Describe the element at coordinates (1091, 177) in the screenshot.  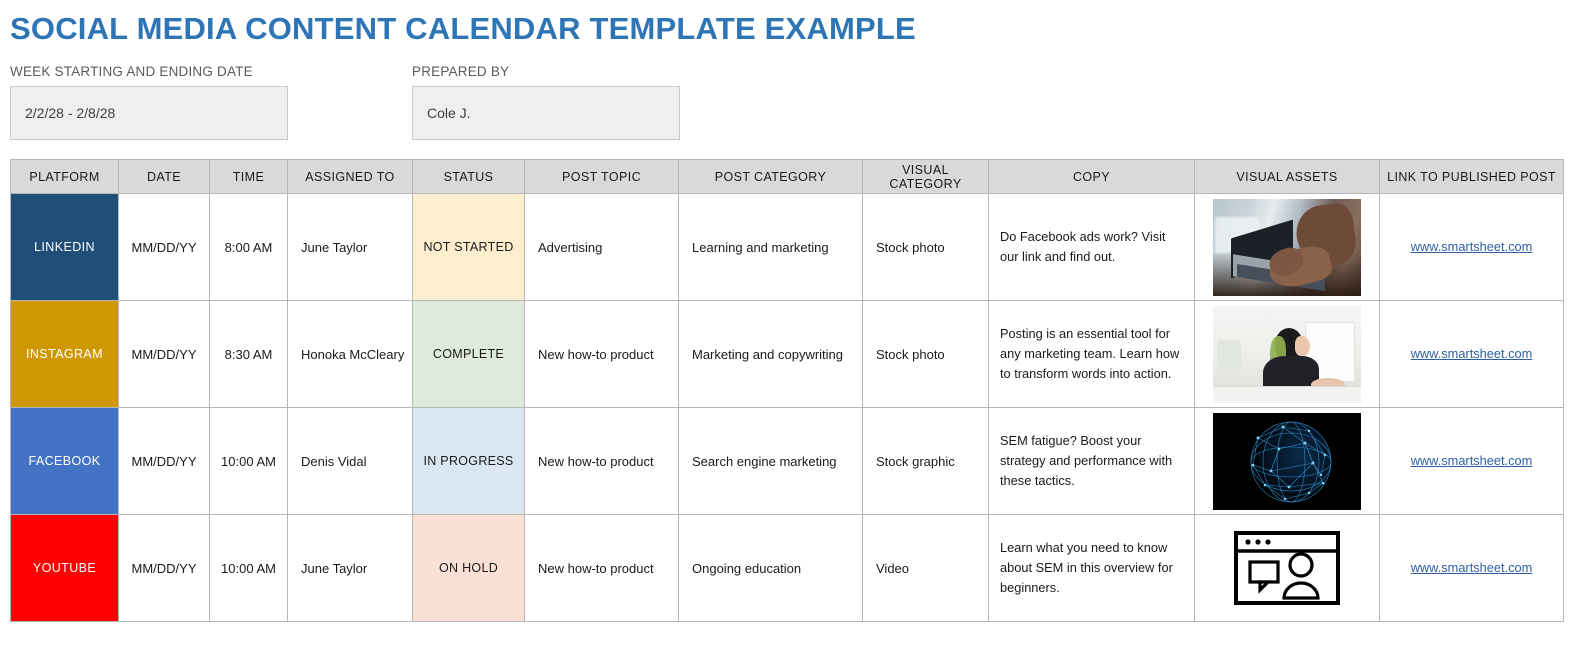
I see `column-header-copy: COPY` at that location.